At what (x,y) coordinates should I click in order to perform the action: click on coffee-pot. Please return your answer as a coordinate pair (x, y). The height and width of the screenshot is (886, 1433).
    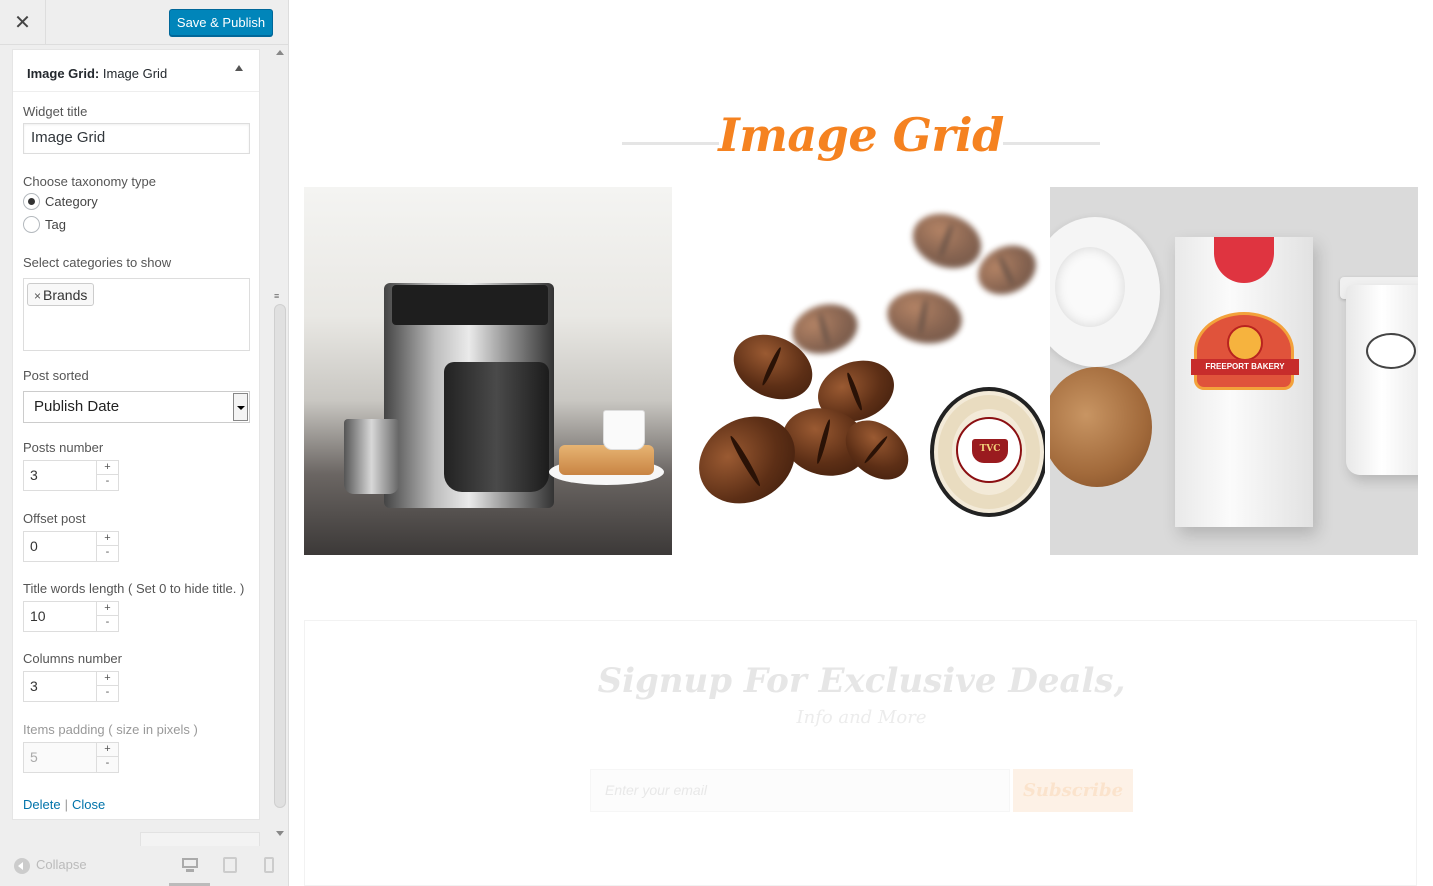
    Looking at the image, I should click on (496, 427).